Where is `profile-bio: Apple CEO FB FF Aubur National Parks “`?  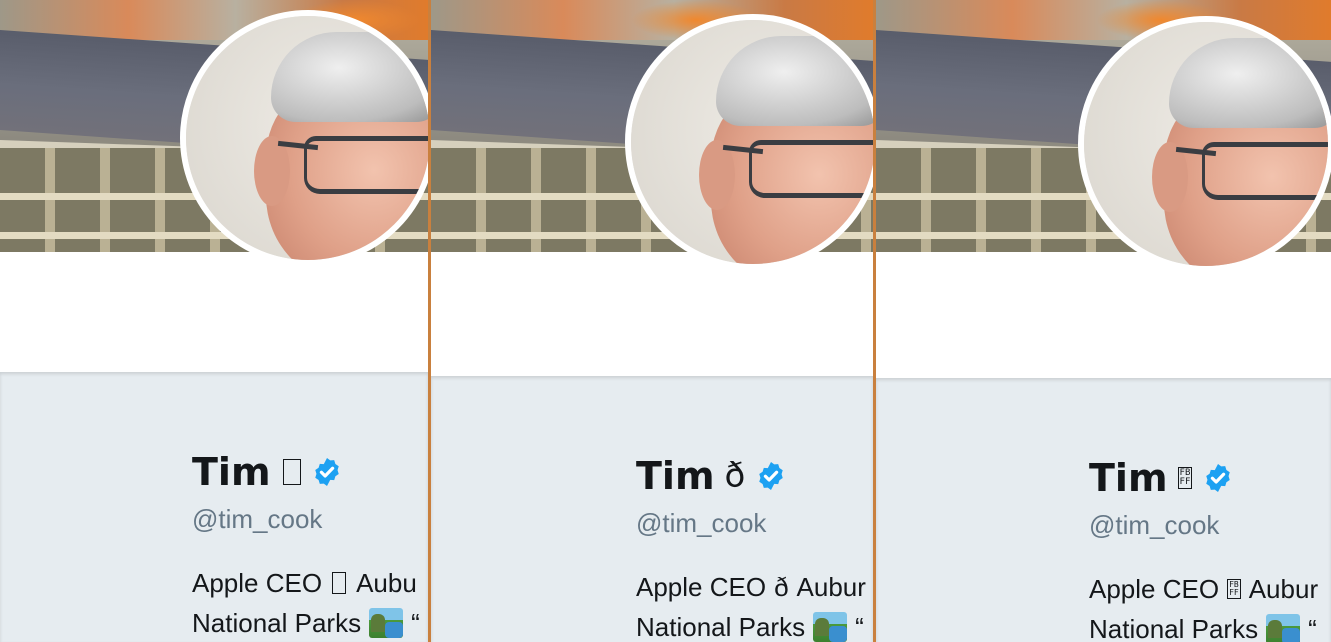 profile-bio: Apple CEO FB FF Aubur National Parks “ is located at coordinates (1203, 605).